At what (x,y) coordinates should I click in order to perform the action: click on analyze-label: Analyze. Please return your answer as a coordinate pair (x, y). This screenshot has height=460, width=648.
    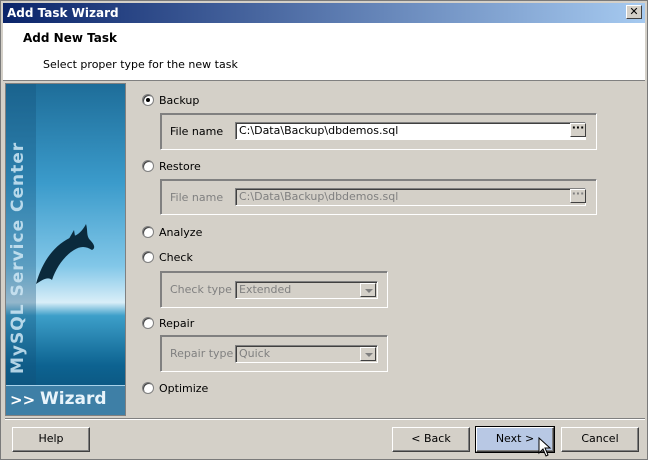
    Looking at the image, I should click on (181, 232).